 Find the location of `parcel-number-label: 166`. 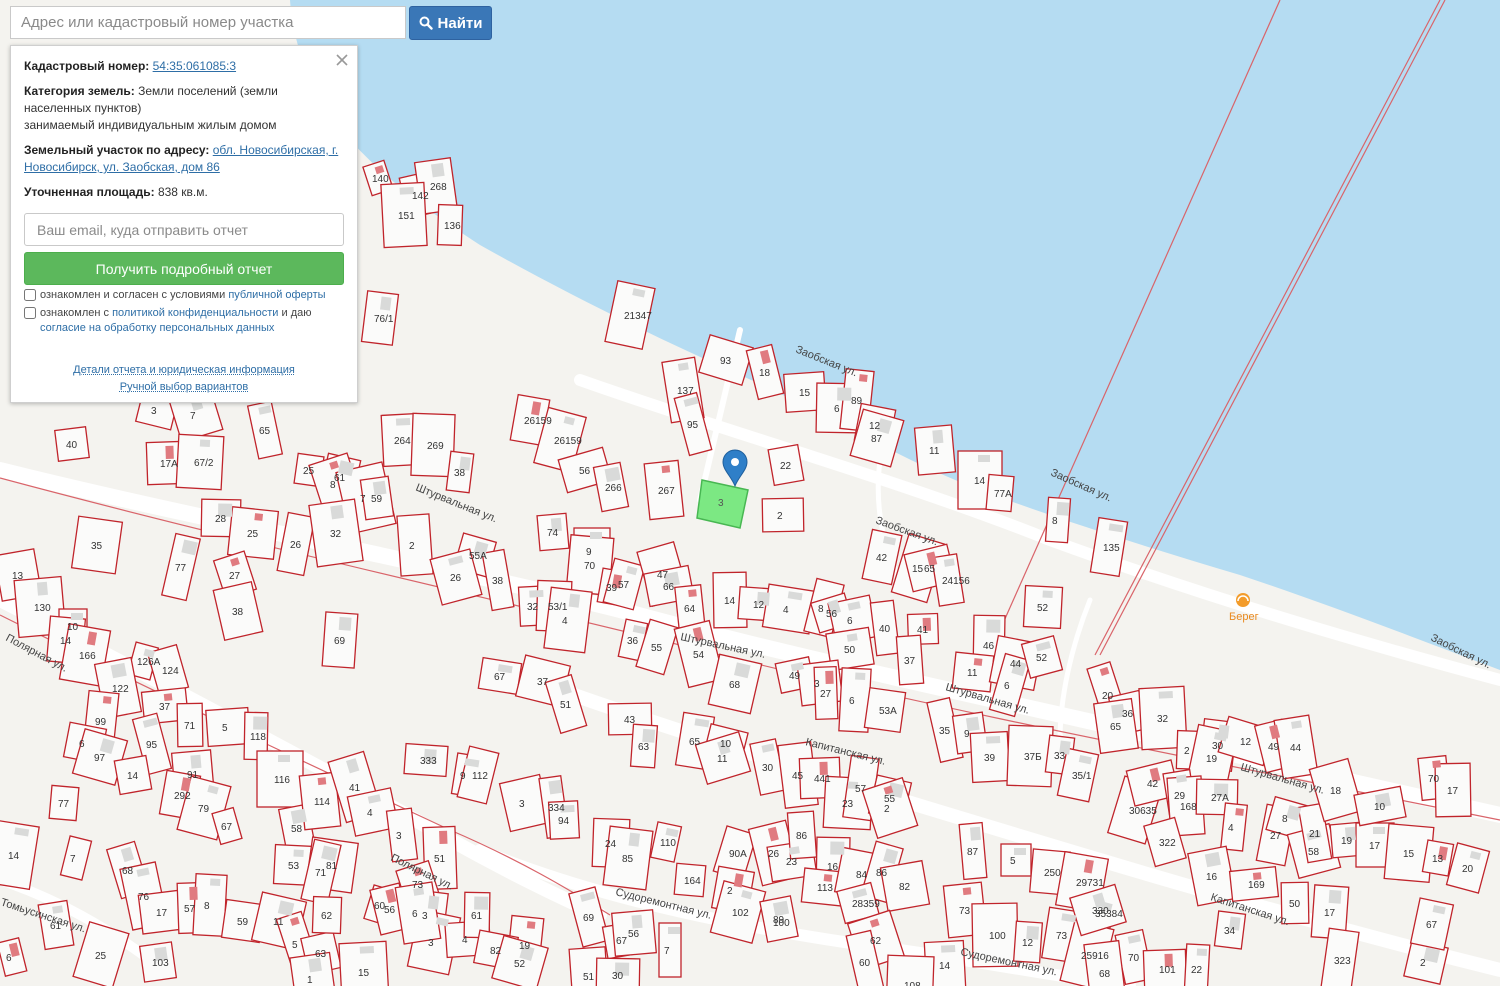

parcel-number-label: 166 is located at coordinates (87, 656).